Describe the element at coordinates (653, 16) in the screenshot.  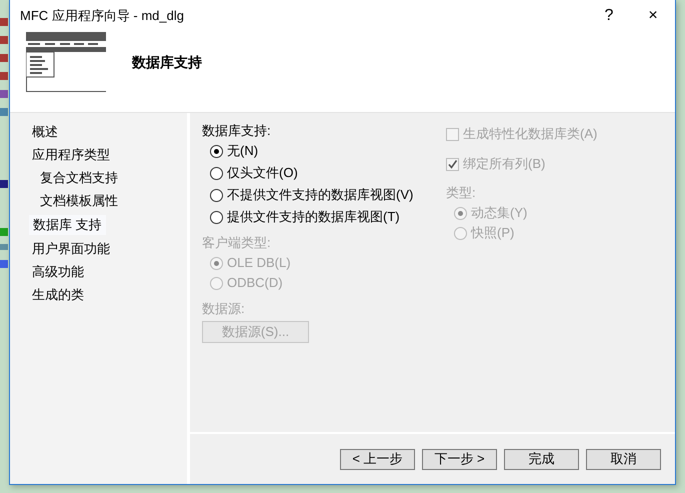
I see `close-button: ×` at that location.